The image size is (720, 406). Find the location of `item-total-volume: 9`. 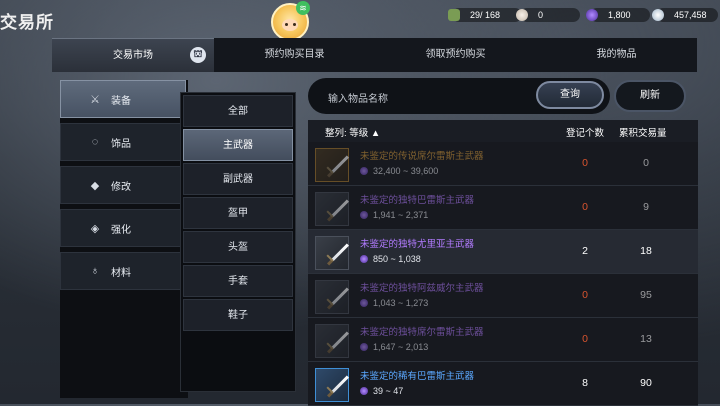

item-total-volume: 9 is located at coordinates (646, 207).